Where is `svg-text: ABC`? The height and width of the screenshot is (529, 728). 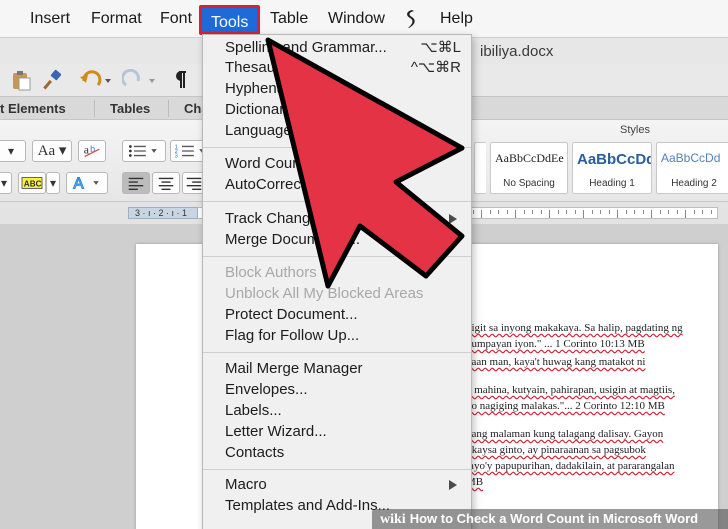
svg-text: ABC is located at coordinates (33, 184).